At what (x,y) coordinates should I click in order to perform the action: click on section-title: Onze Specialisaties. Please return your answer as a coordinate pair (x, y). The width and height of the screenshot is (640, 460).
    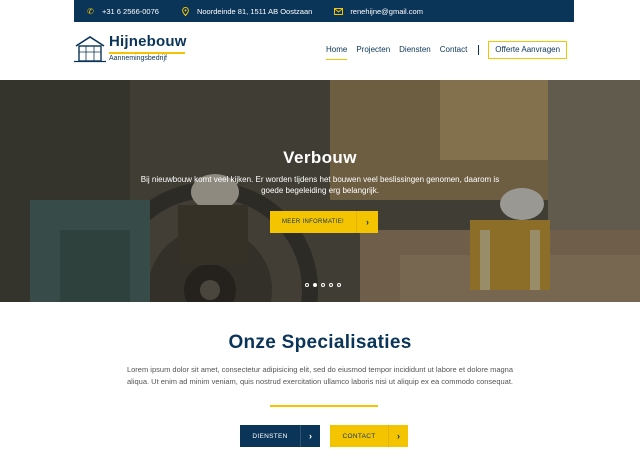
    Looking at the image, I should click on (320, 342).